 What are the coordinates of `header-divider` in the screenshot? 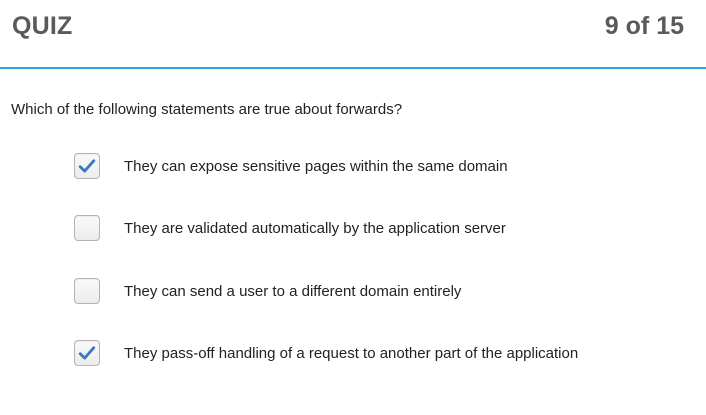 It's located at (353, 68).